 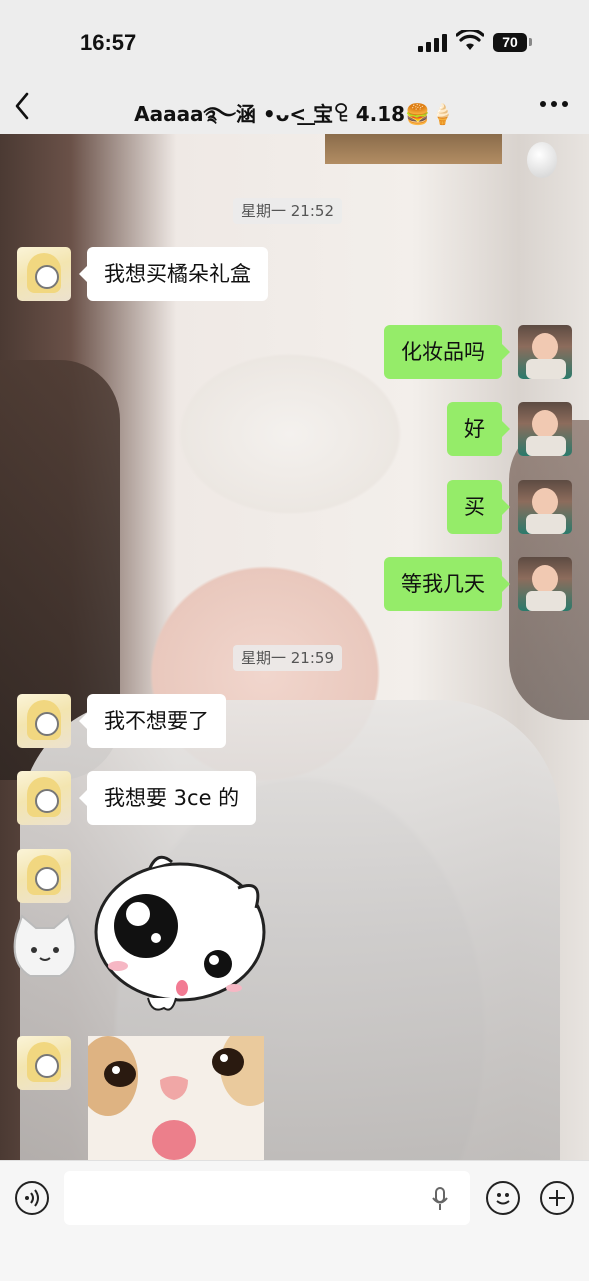 I want to click on image-message-partial, so click(x=413, y=149).